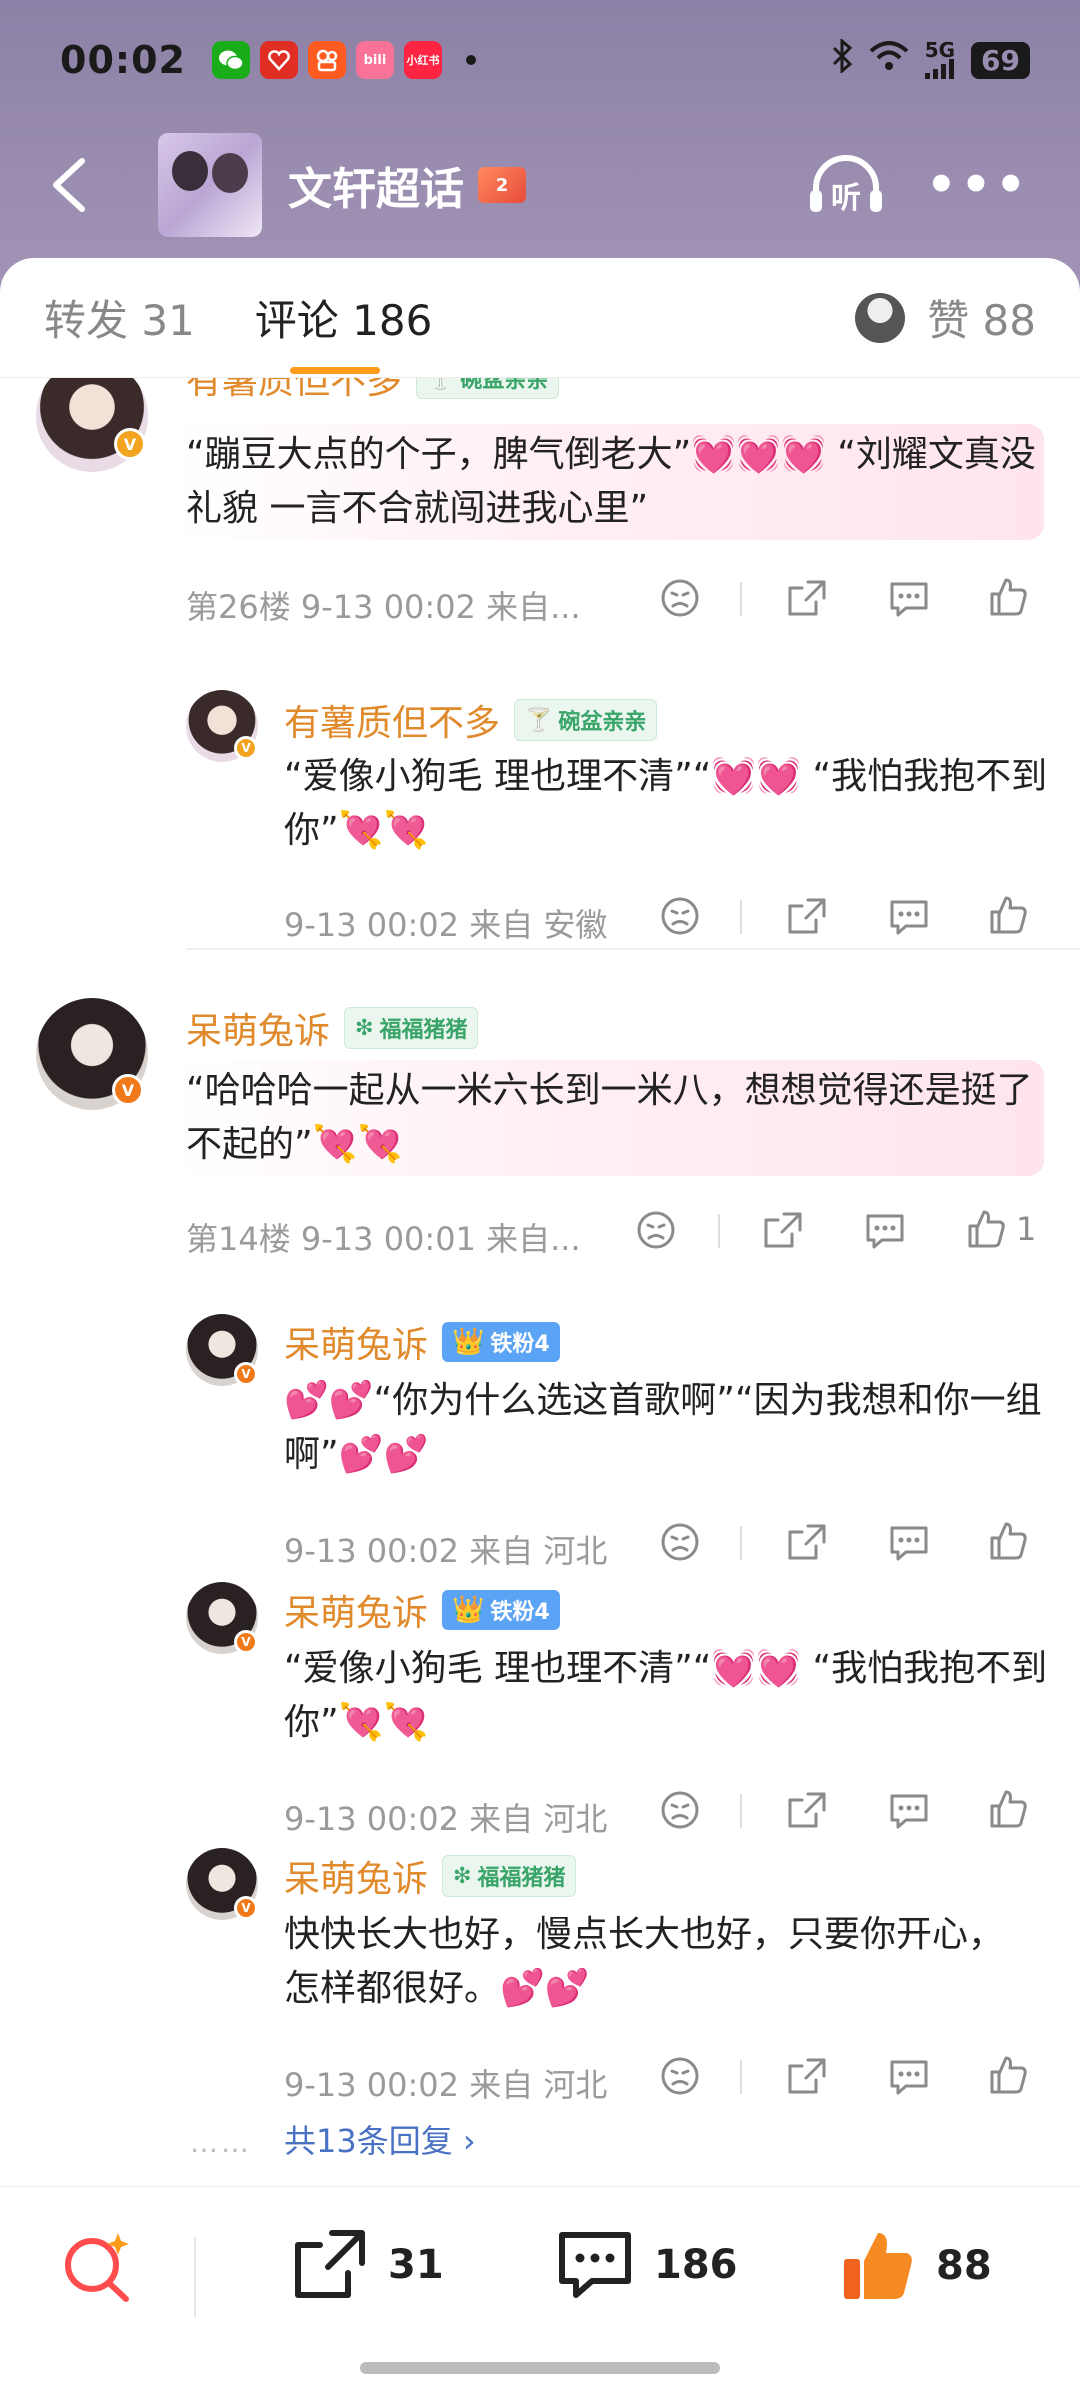  What do you see at coordinates (1001, 1229) in the screenshot?
I see `like-button: 1` at bounding box center [1001, 1229].